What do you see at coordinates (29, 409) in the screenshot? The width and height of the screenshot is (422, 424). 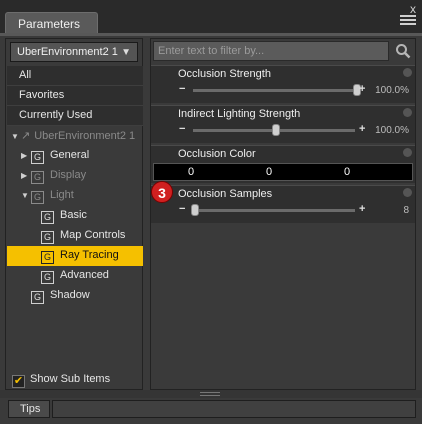 I see `tab-tips: Tips` at bounding box center [29, 409].